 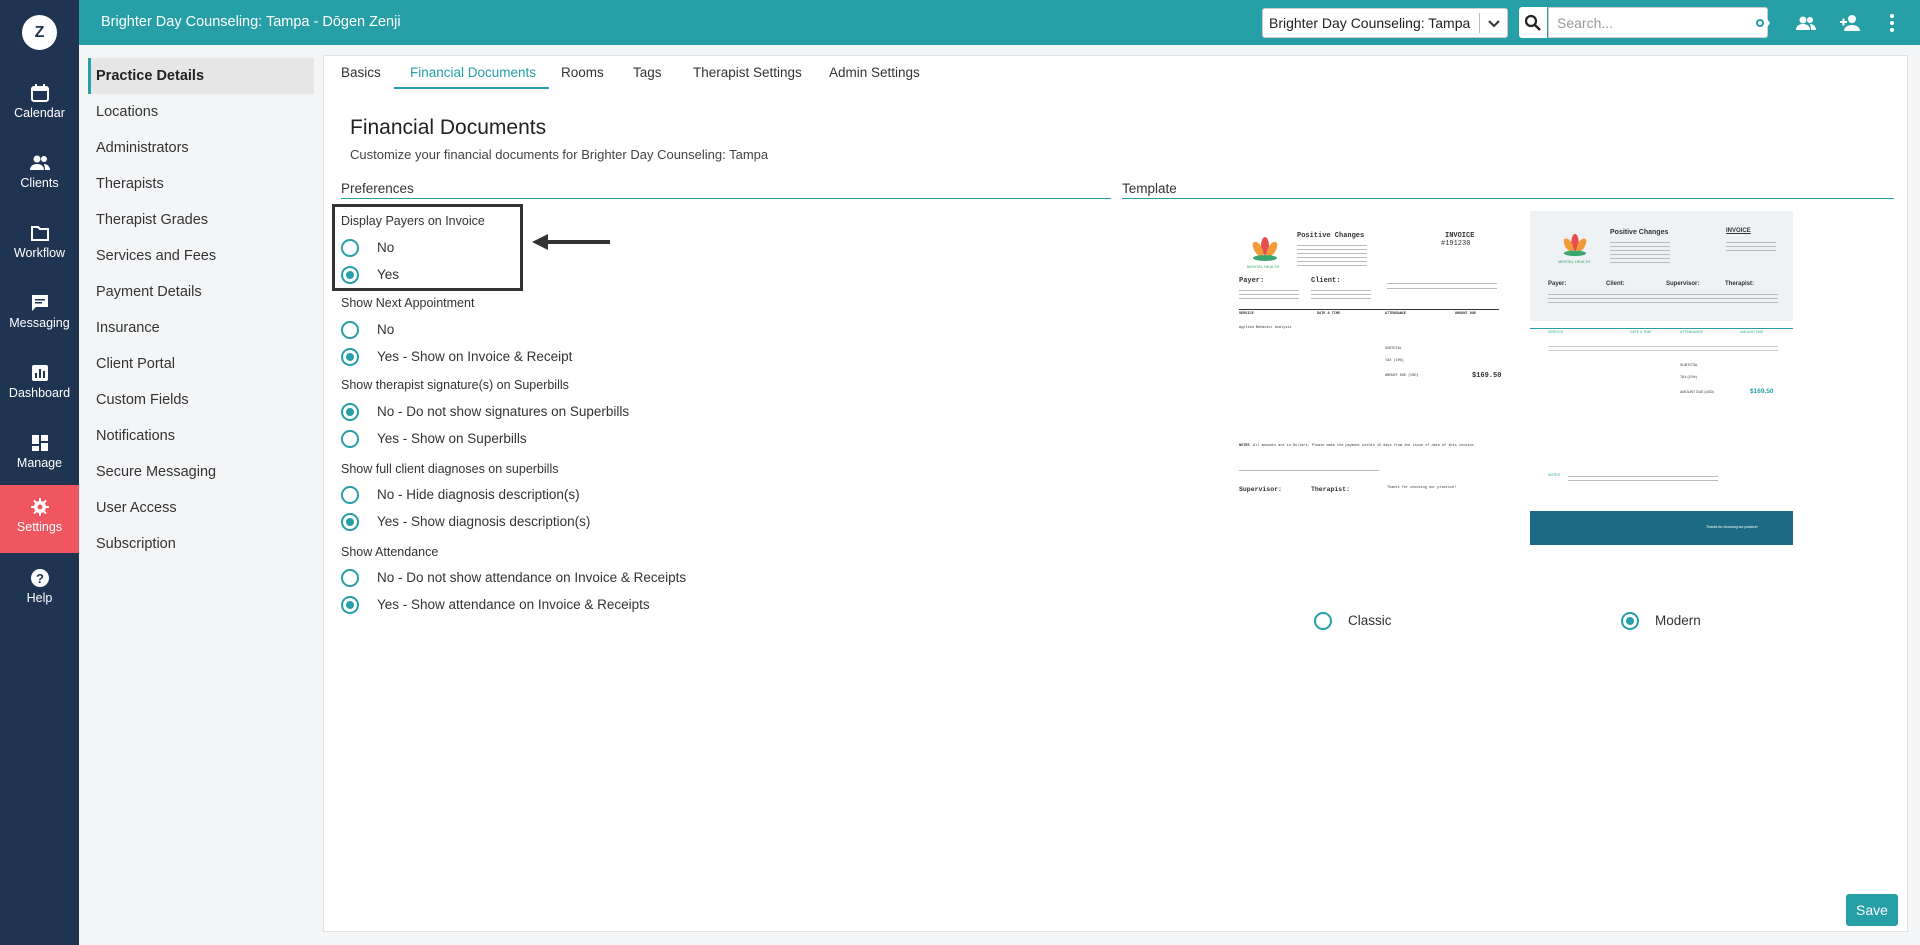 I want to click on bell-icon, so click(x=1717, y=23).